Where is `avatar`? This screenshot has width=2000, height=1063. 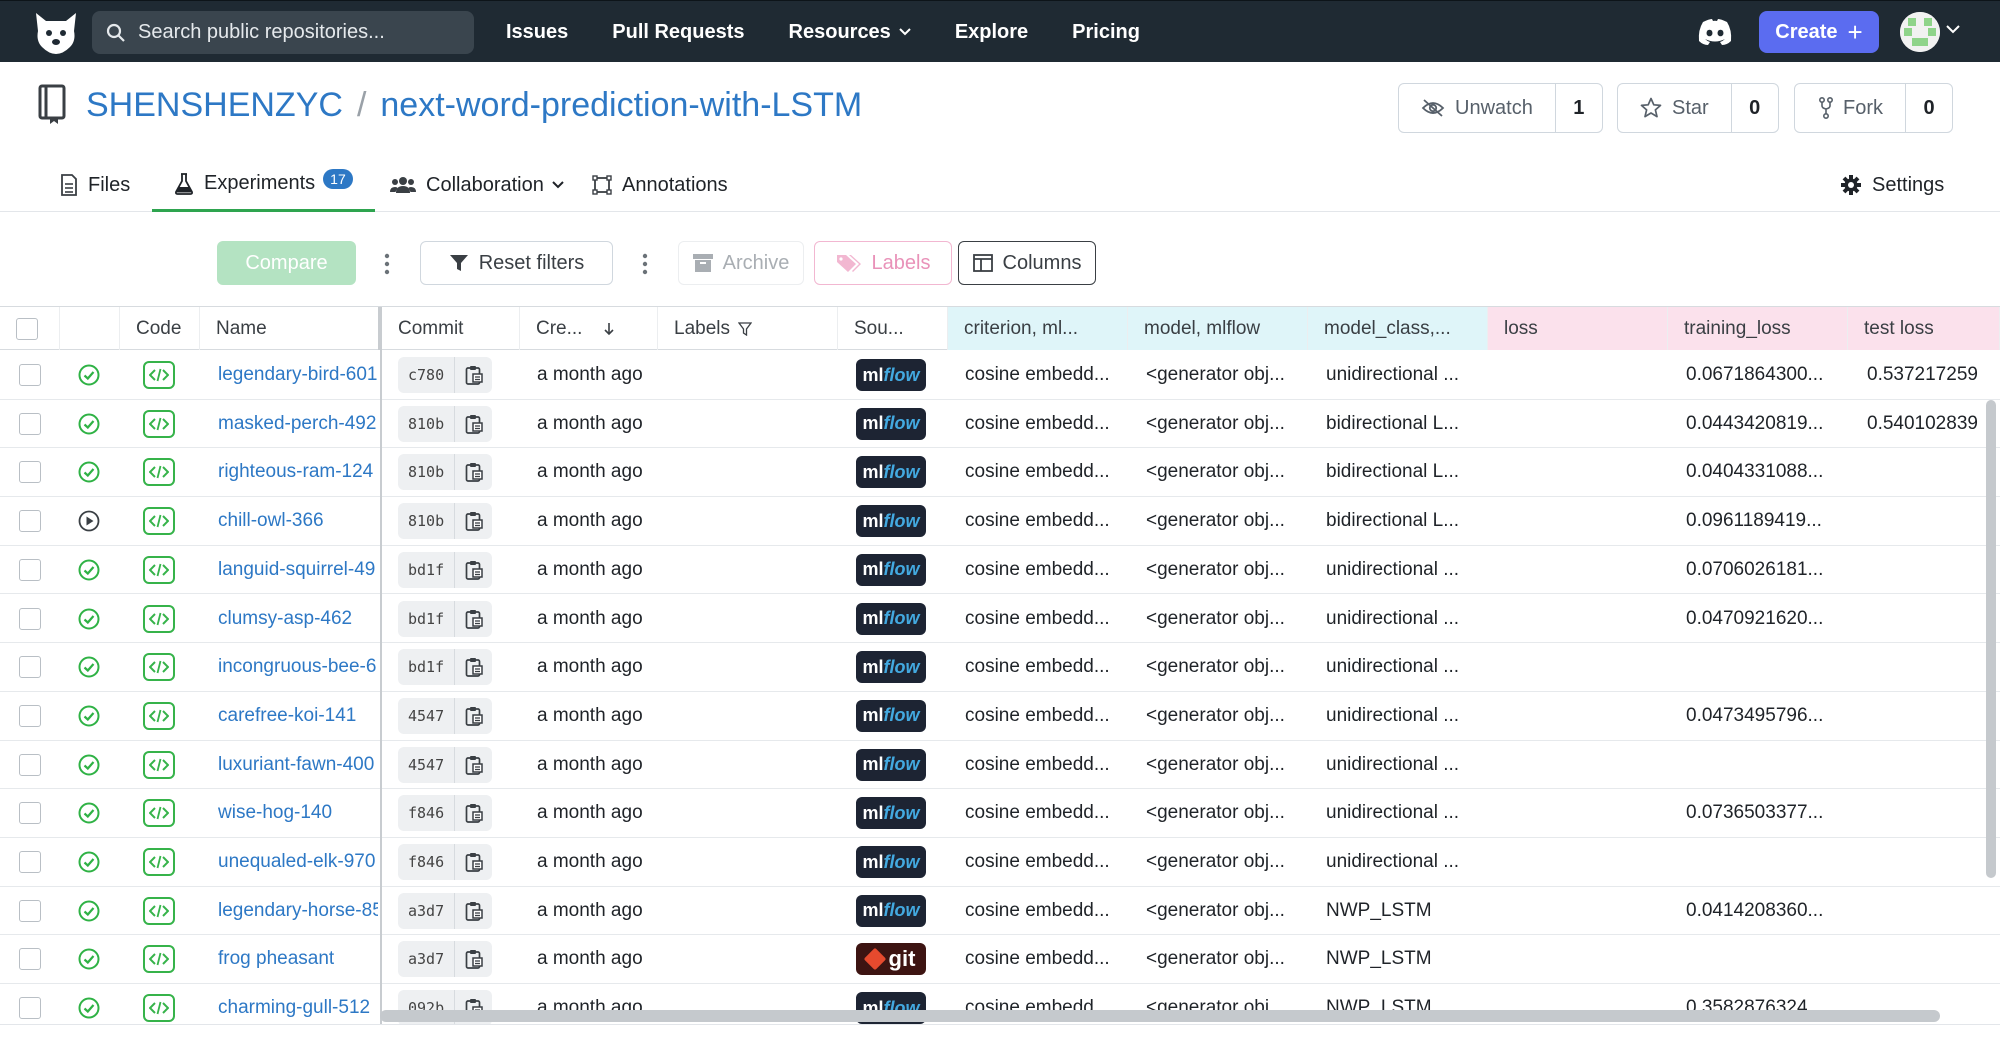
avatar is located at coordinates (1920, 32).